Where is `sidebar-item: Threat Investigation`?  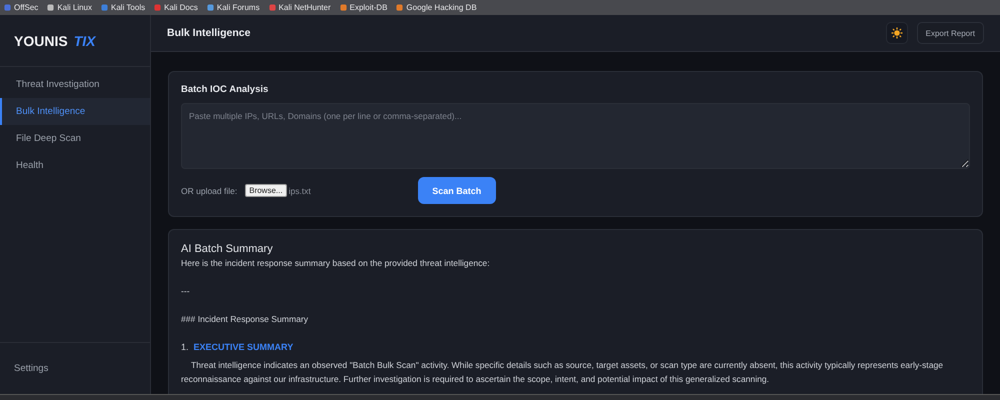 sidebar-item: Threat Investigation is located at coordinates (75, 84).